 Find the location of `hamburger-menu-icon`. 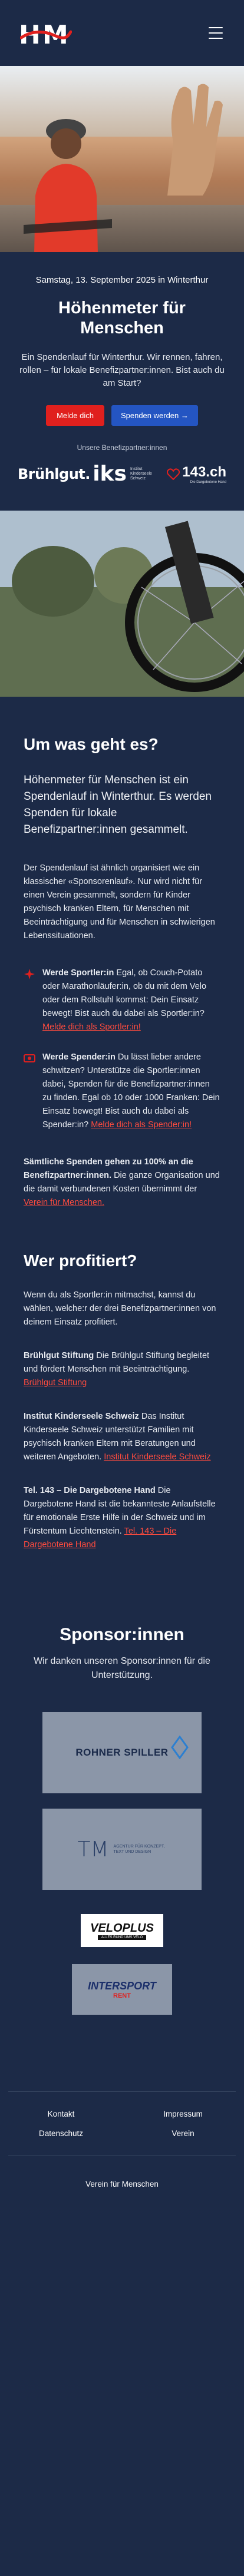

hamburger-menu-icon is located at coordinates (216, 33).